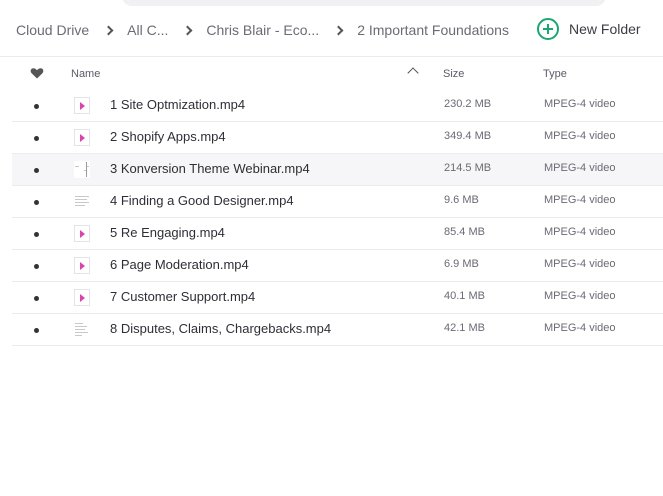  What do you see at coordinates (464, 328) in the screenshot?
I see `file-size: 42.1 MB` at bounding box center [464, 328].